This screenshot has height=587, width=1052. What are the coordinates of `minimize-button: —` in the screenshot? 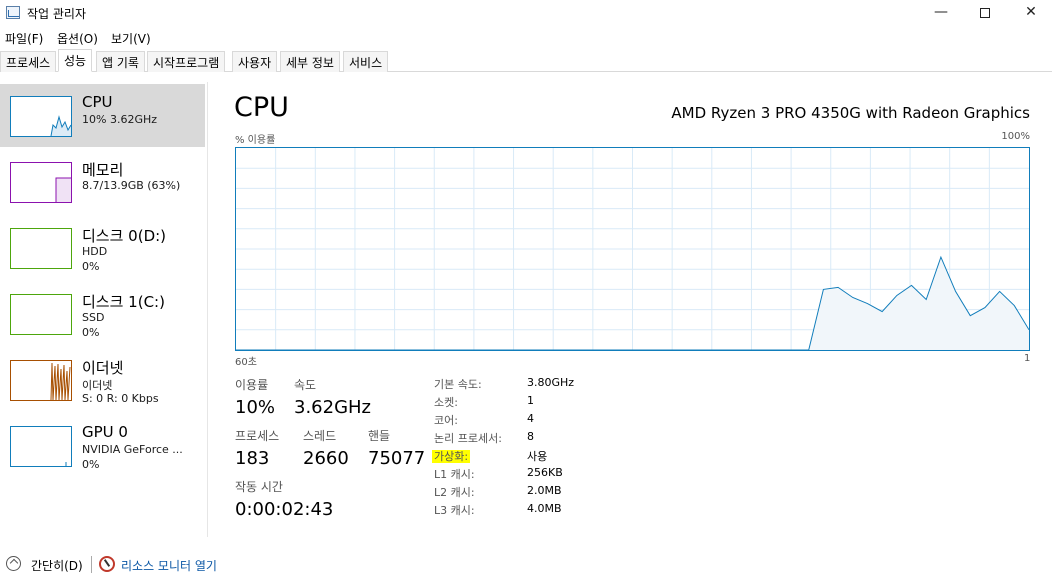 It's located at (941, 13).